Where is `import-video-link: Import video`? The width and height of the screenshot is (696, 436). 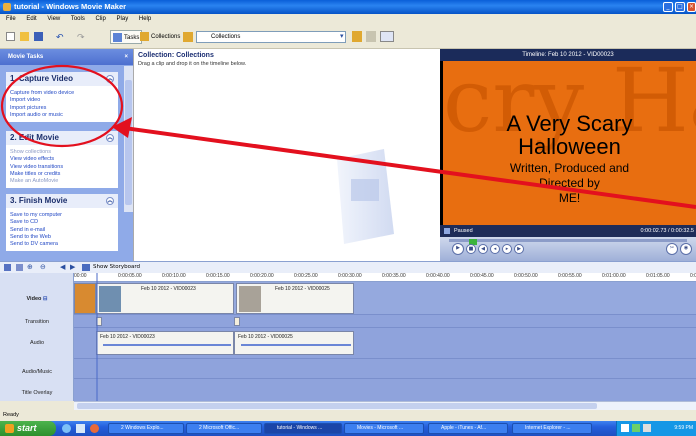
import-video-link: Import video is located at coordinates (62, 100).